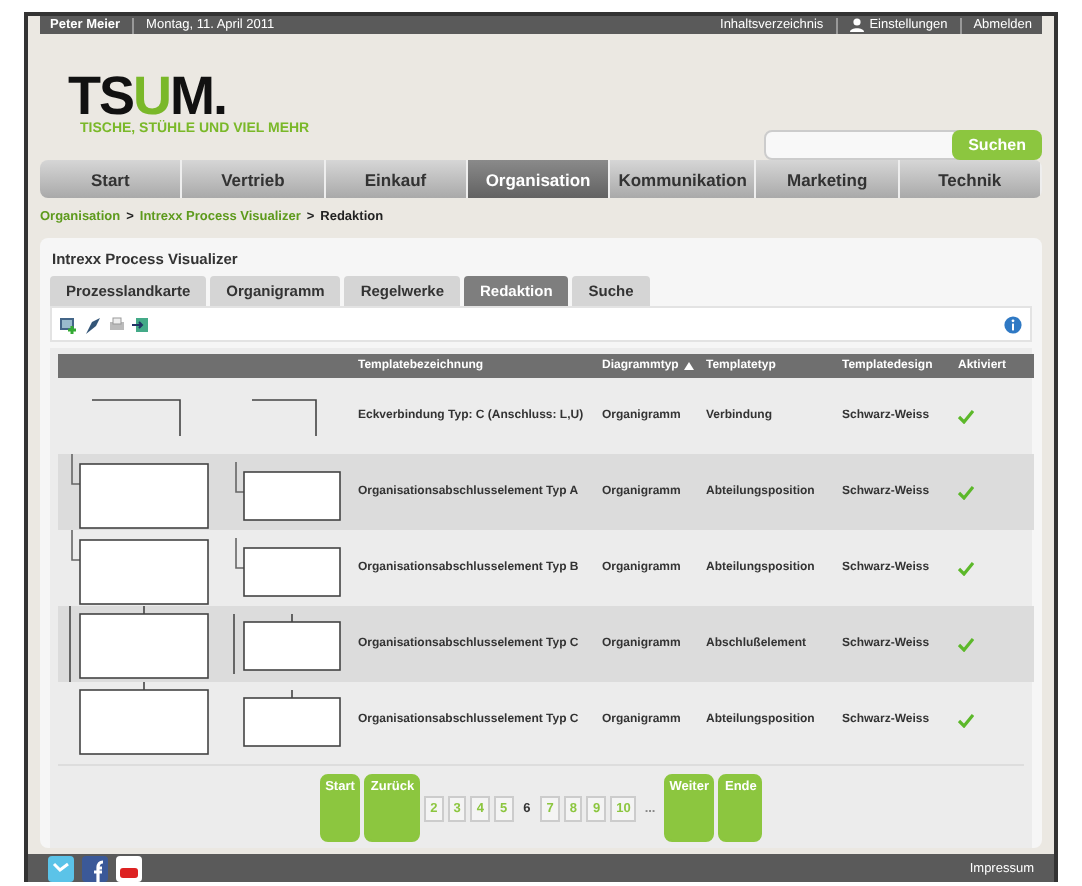  What do you see at coordinates (539, 179) in the screenshot?
I see `nav-tab: Organisation` at bounding box center [539, 179].